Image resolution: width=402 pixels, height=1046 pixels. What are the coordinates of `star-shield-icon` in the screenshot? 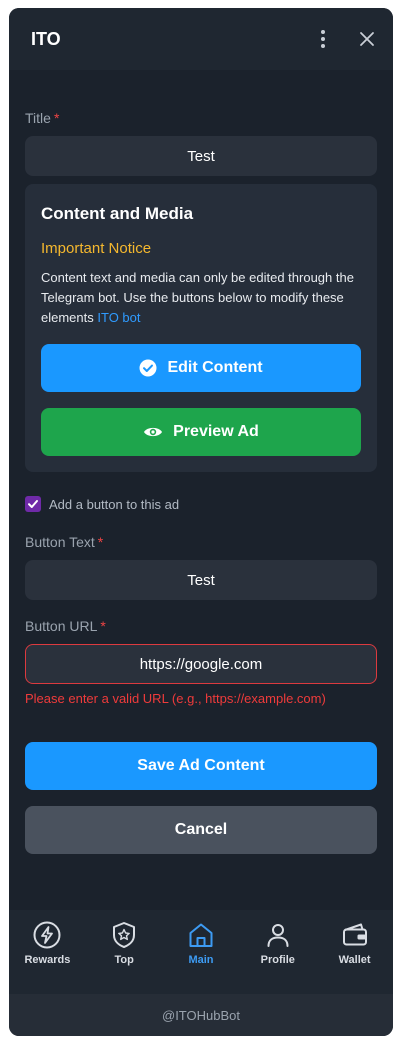 It's located at (124, 935).